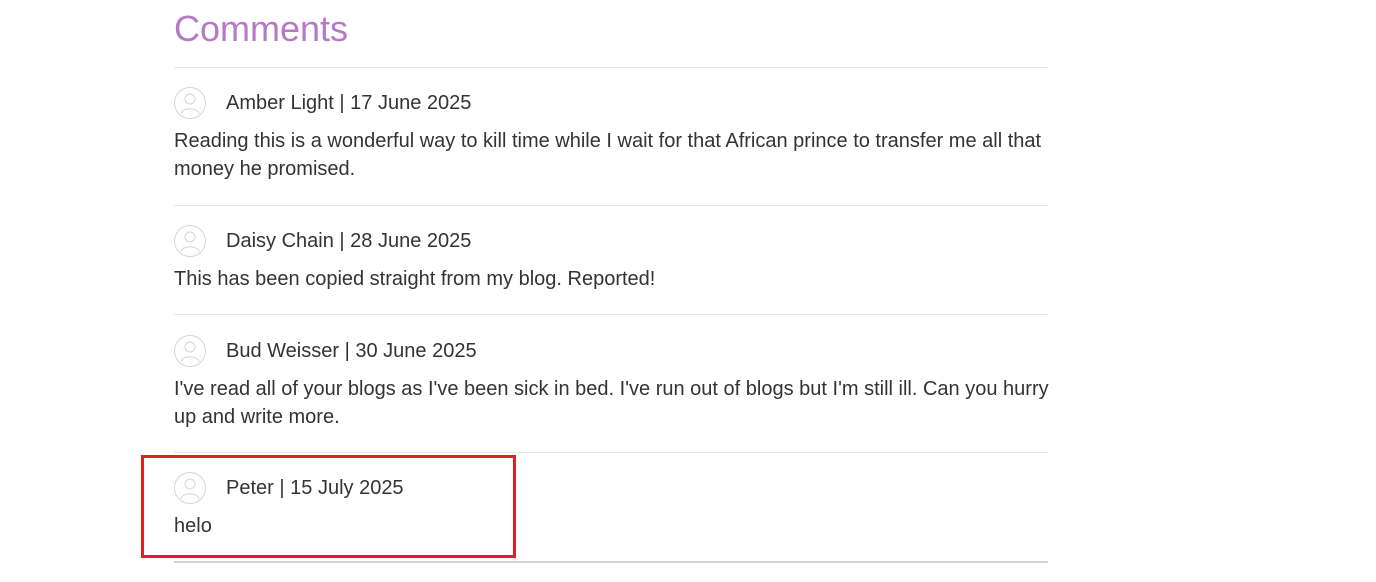 The height and width of the screenshot is (582, 1376). What do you see at coordinates (280, 241) in the screenshot?
I see `comment-author: Daisy Chain` at bounding box center [280, 241].